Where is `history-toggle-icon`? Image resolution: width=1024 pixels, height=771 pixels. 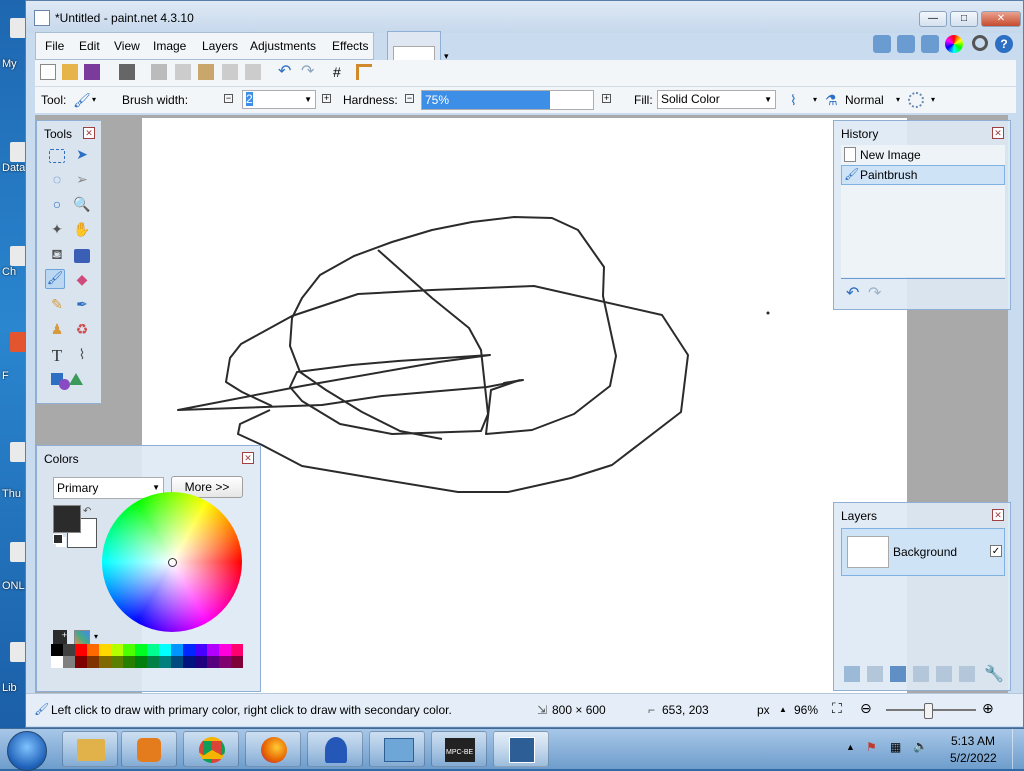
history-toggle-icon is located at coordinates (906, 44).